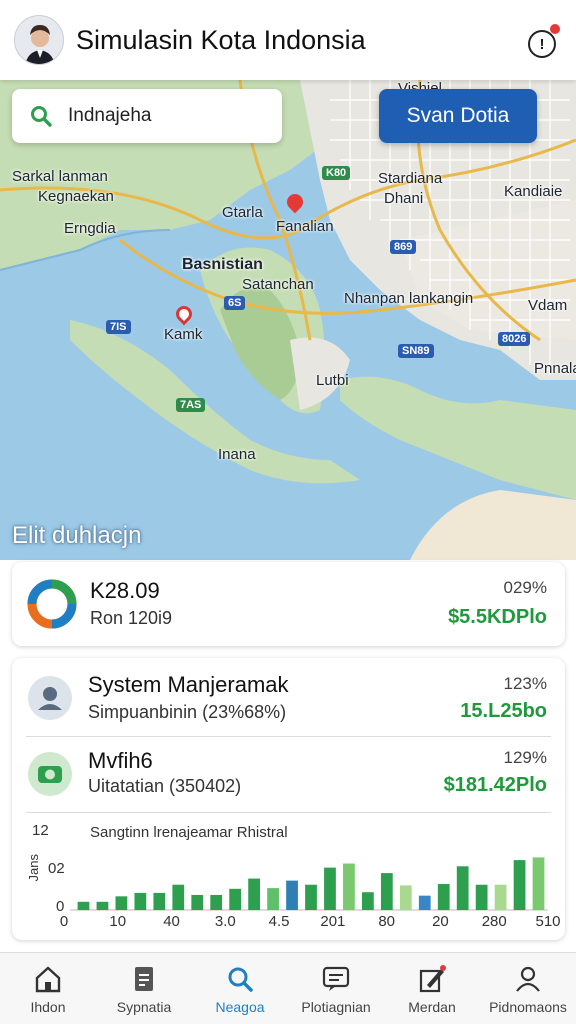 This screenshot has width=576, height=1024. What do you see at coordinates (64, 921) in the screenshot?
I see `x-tick-label: 0` at bounding box center [64, 921].